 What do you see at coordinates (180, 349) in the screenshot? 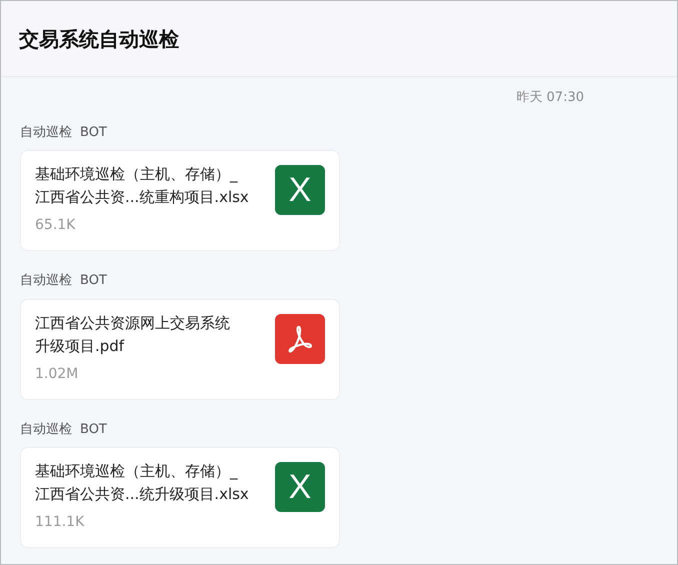
I see `file-card: 江西省公共资源网上交易系统 升级项目.pdf 1.02M` at bounding box center [180, 349].